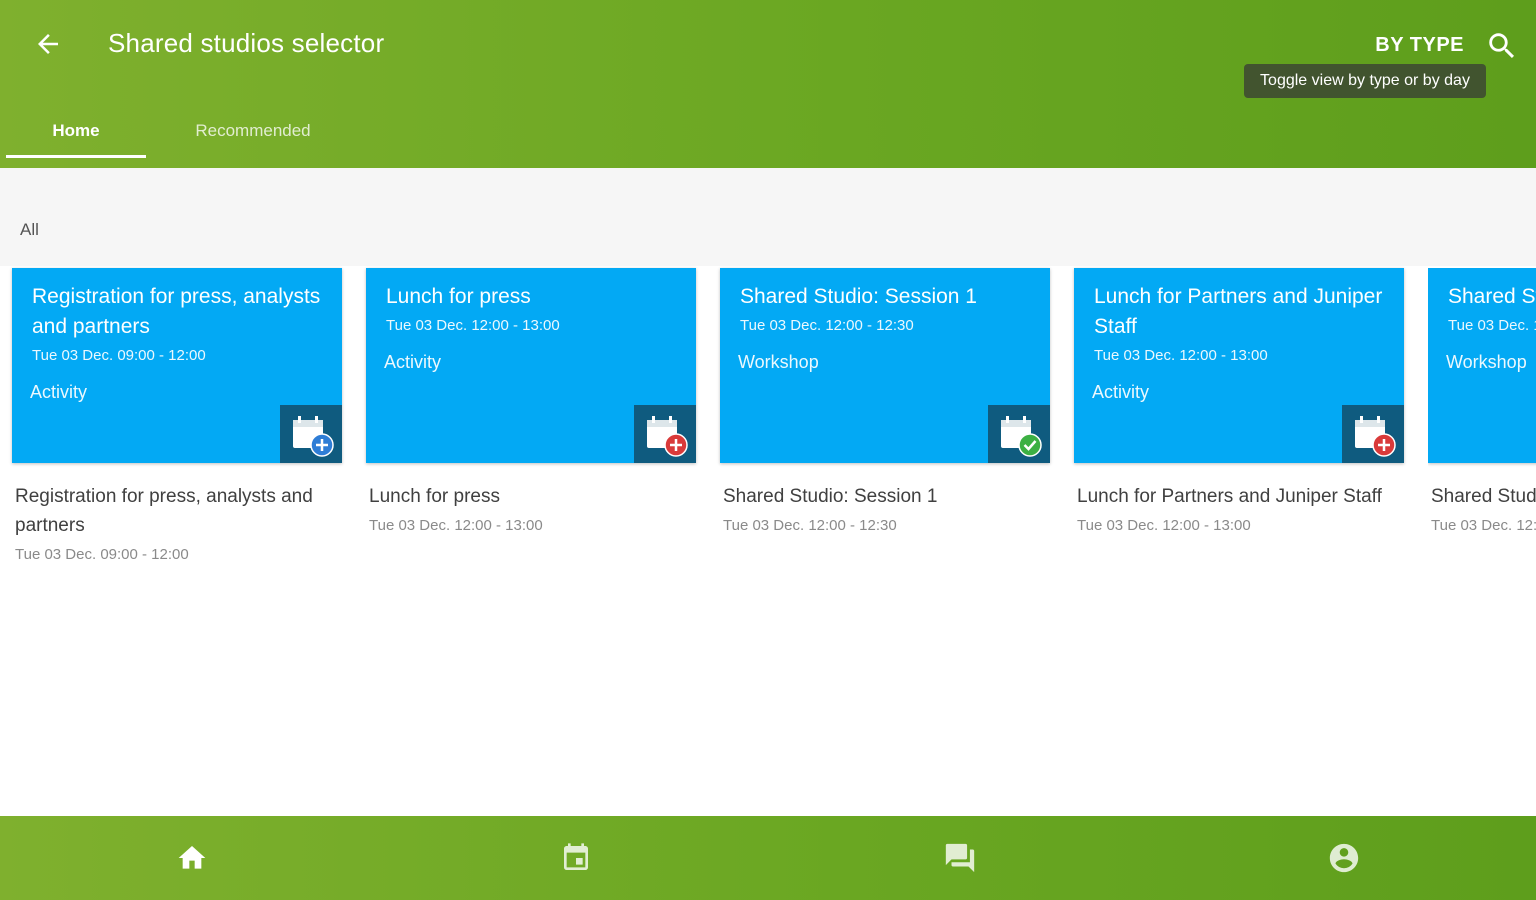 This screenshot has height=900, width=1536. I want to click on nav-chat-button, so click(960, 858).